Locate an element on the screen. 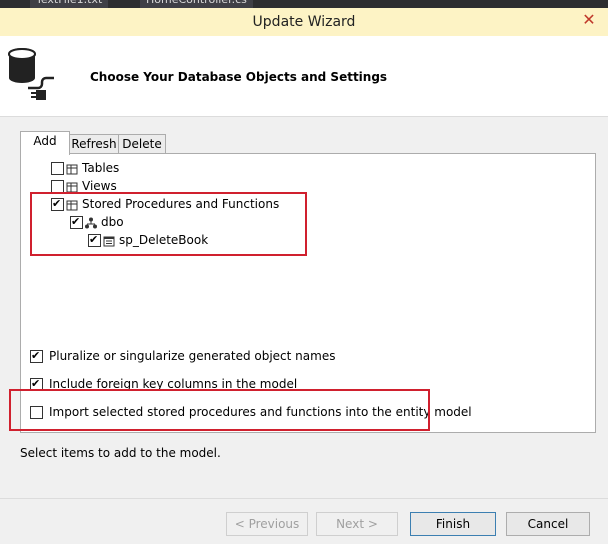 The image size is (608, 544). highlight-box-import-option is located at coordinates (219, 410).